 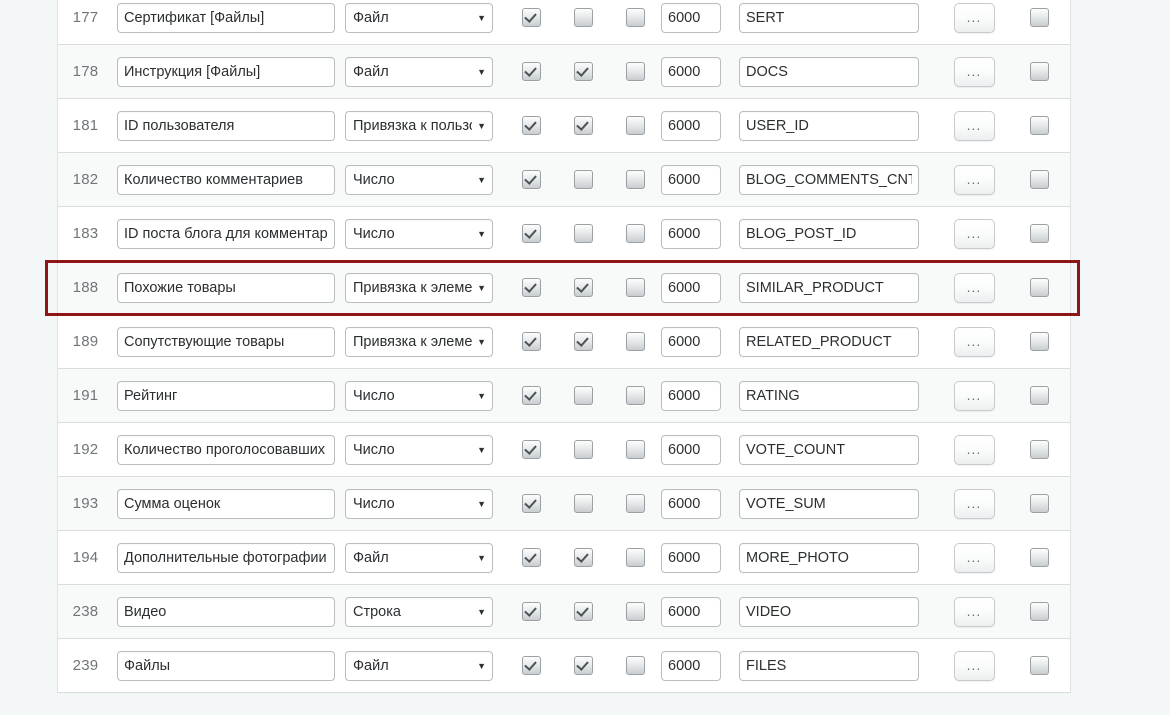 What do you see at coordinates (419, 611) in the screenshot?
I see `field-type-select: Строка ▼` at bounding box center [419, 611].